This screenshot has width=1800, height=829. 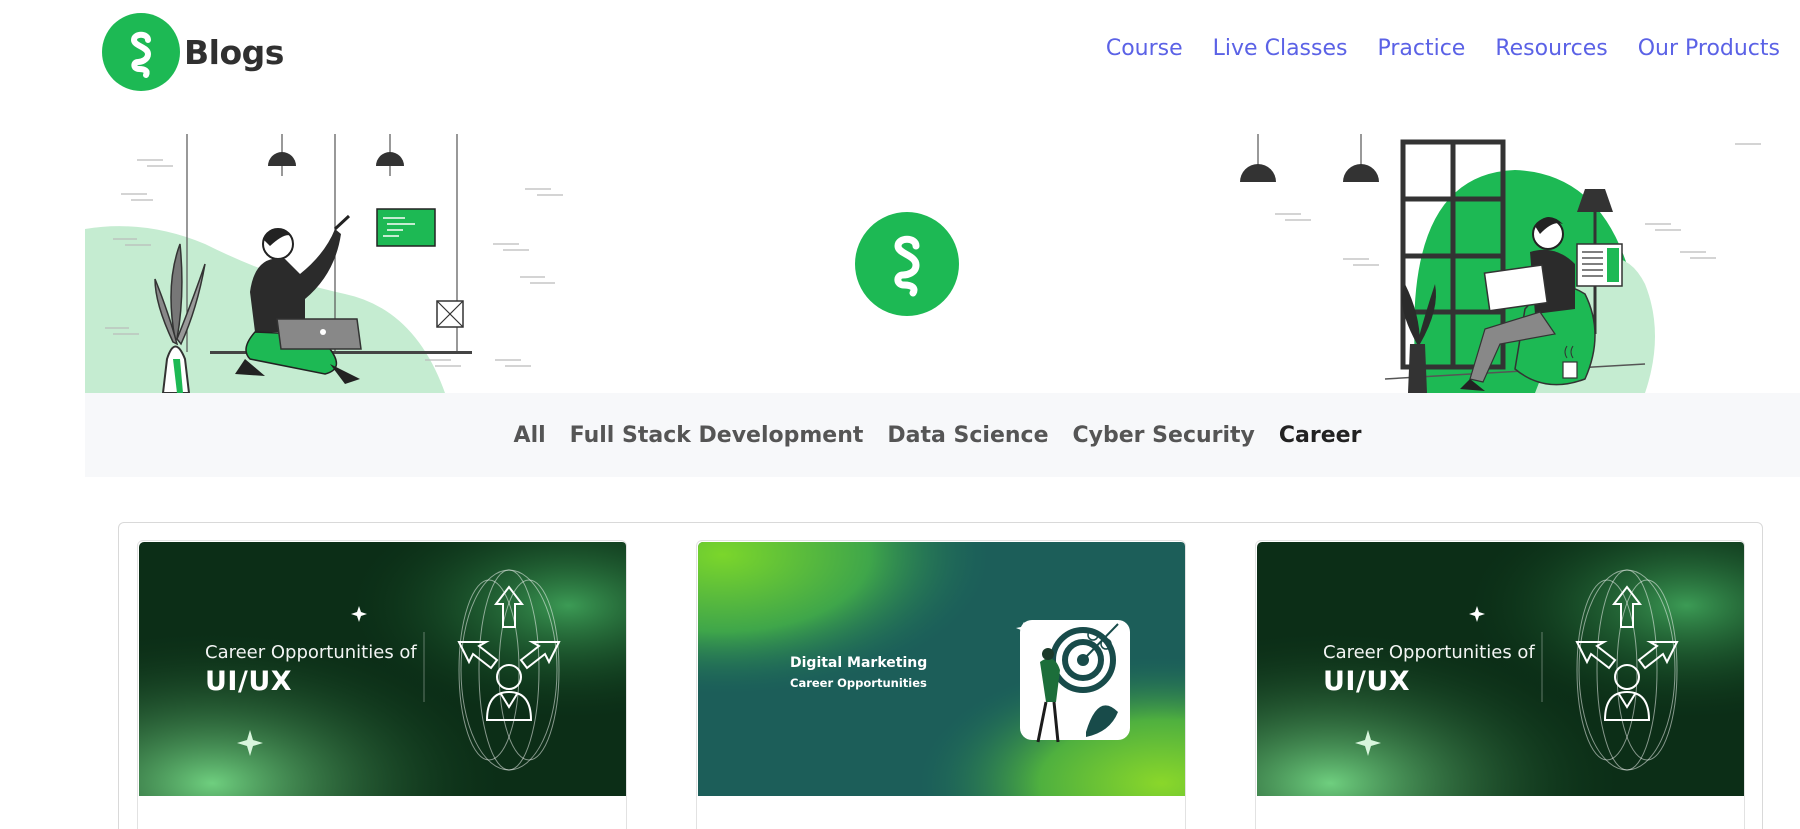 What do you see at coordinates (234, 52) in the screenshot?
I see `logo-text: Blogs` at bounding box center [234, 52].